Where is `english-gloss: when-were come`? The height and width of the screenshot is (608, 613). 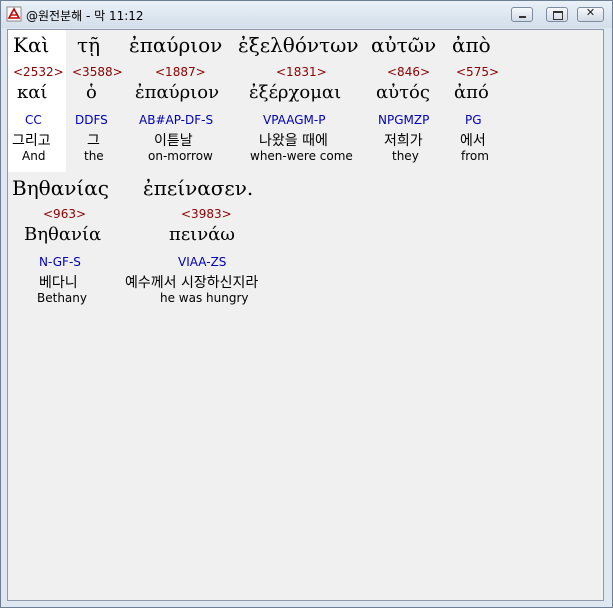
english-gloss: when-were come is located at coordinates (301, 156).